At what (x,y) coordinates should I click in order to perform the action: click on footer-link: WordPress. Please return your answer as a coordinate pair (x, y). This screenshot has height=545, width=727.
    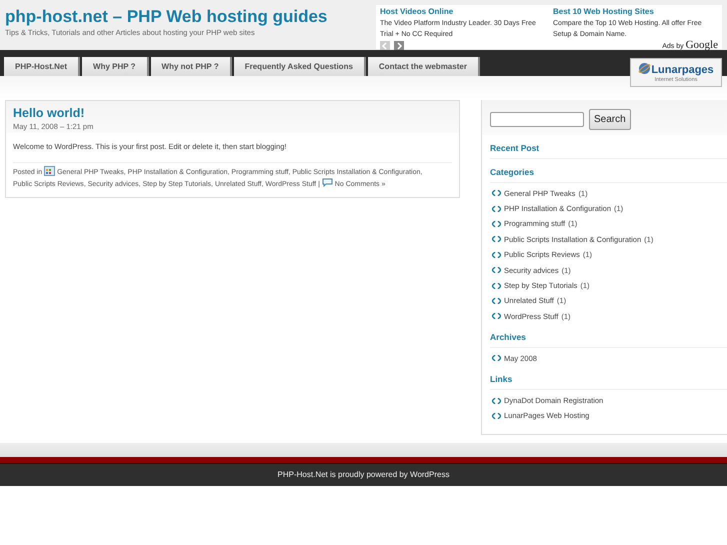
    Looking at the image, I should click on (430, 474).